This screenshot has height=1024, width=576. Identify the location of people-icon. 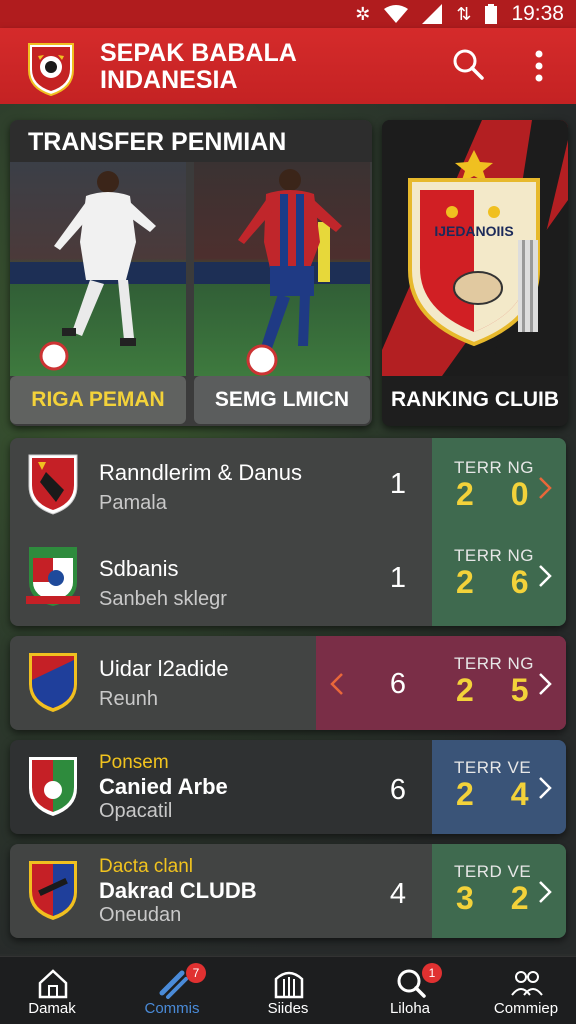
(527, 983).